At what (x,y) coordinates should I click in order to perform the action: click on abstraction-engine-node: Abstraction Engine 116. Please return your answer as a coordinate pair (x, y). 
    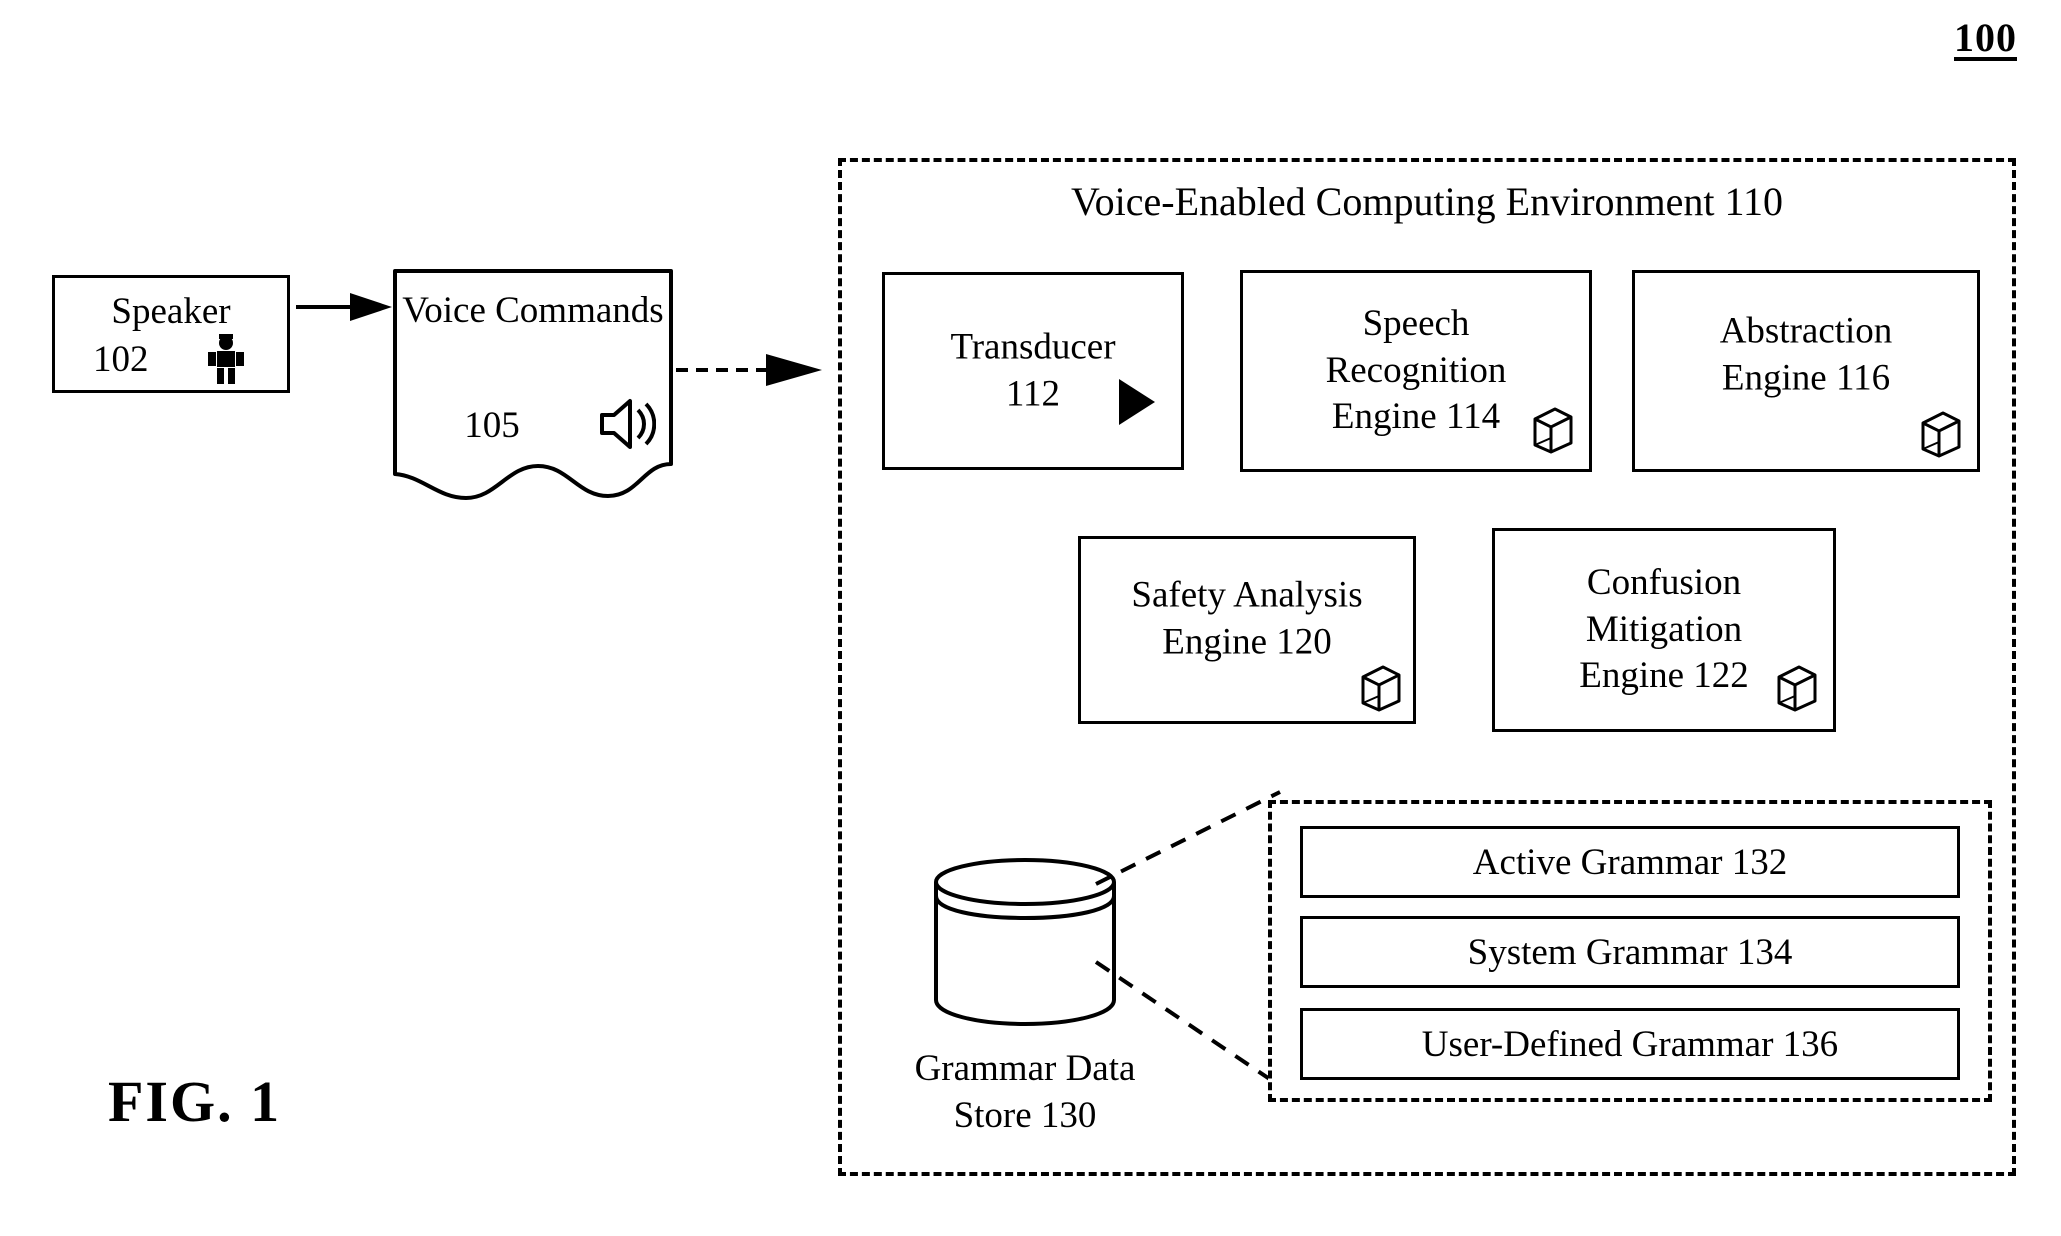
    Looking at the image, I should click on (1806, 371).